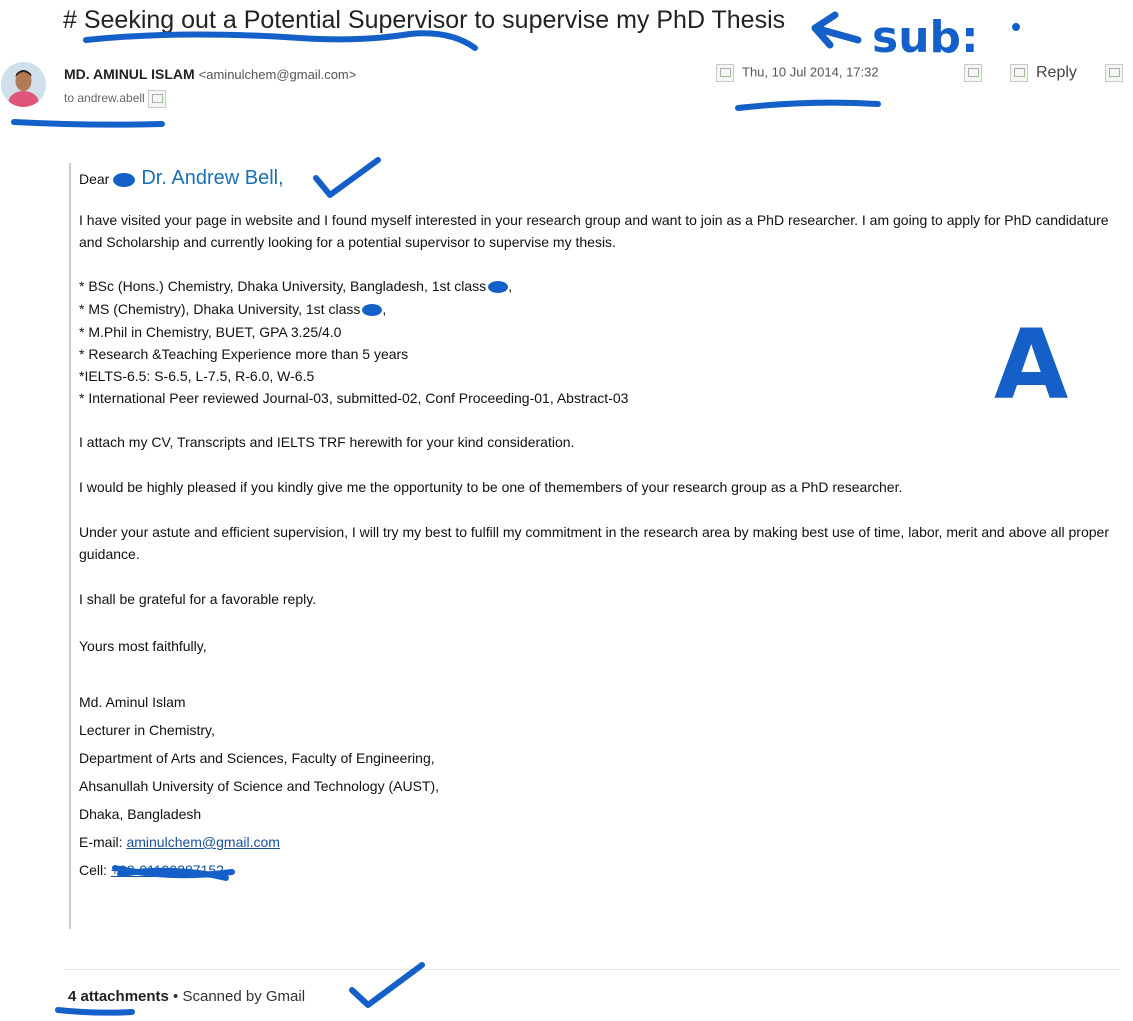 Image resolution: width=1133 pixels, height=1021 pixels. What do you see at coordinates (197, 376) in the screenshot?
I see `credential-item: *IELTS-6.5: S-6.5, L-7.5, R-6.0, W-6.5` at bounding box center [197, 376].